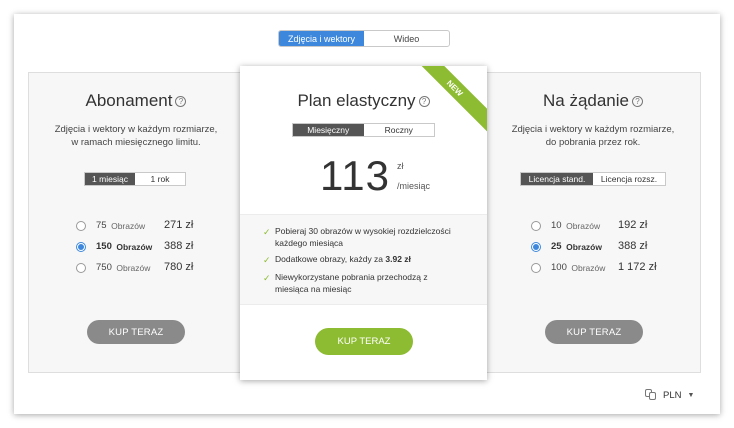  Describe the element at coordinates (633, 225) in the screenshot. I see `option-price: 192 zł` at that location.